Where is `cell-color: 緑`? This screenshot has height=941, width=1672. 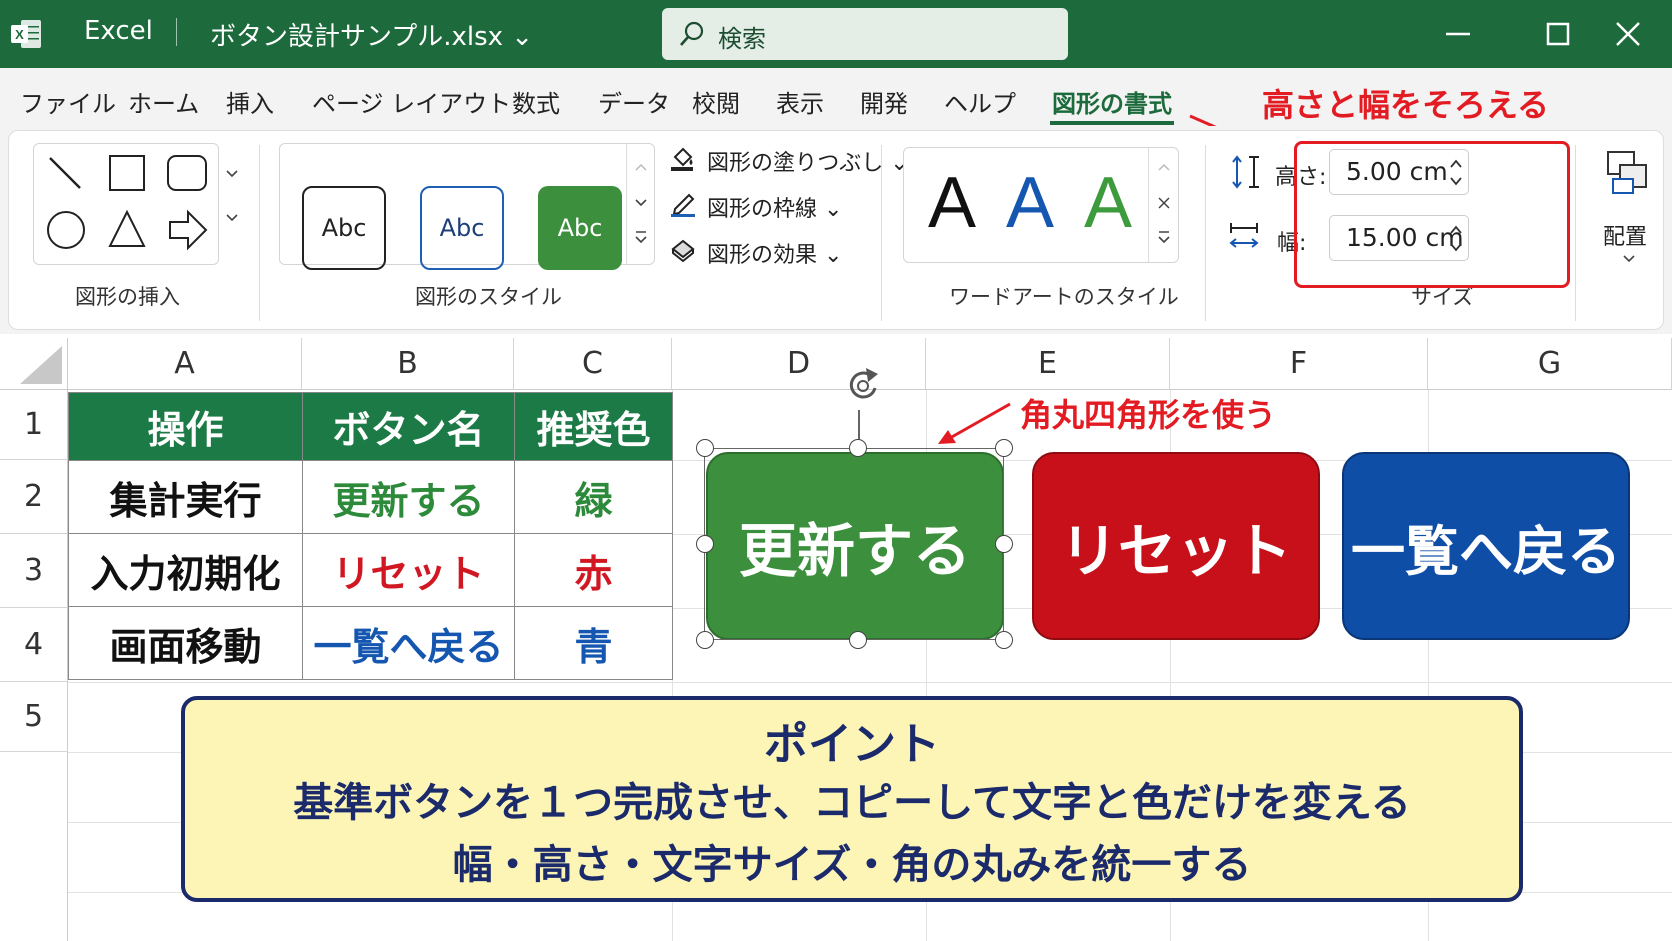
cell-color: 緑 is located at coordinates (593, 497).